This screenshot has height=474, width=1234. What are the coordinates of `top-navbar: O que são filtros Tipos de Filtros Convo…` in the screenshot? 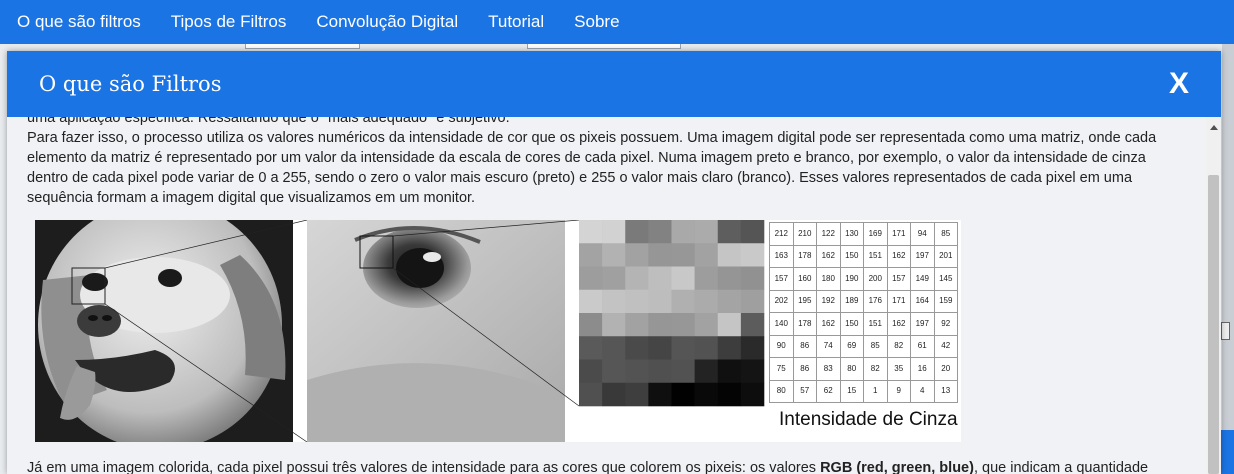 It's located at (617, 22).